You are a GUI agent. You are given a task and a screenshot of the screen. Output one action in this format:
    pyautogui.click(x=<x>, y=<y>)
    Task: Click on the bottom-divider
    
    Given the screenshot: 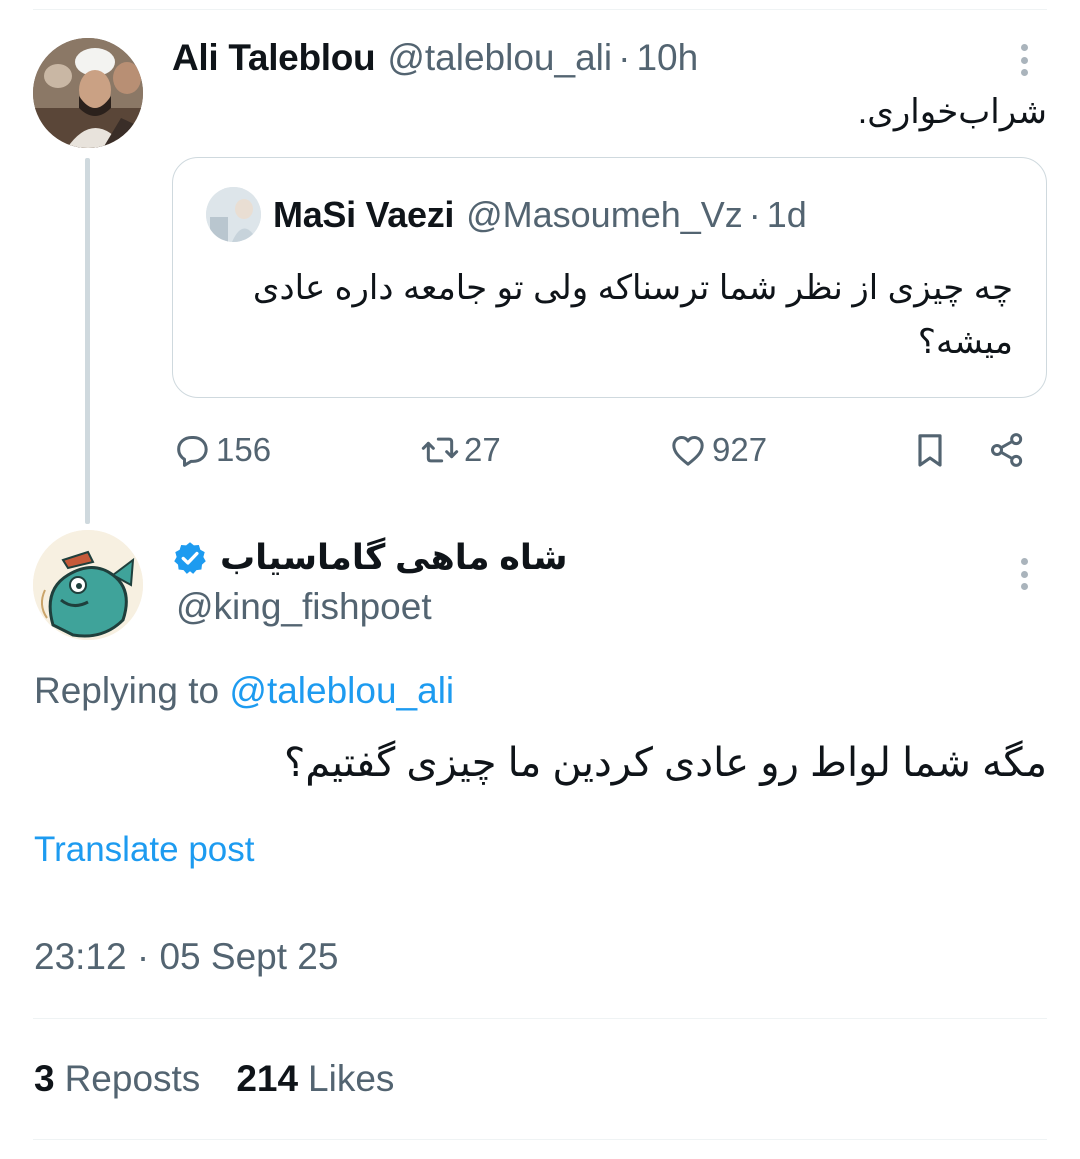 What is the action you would take?
    pyautogui.click(x=540, y=1139)
    